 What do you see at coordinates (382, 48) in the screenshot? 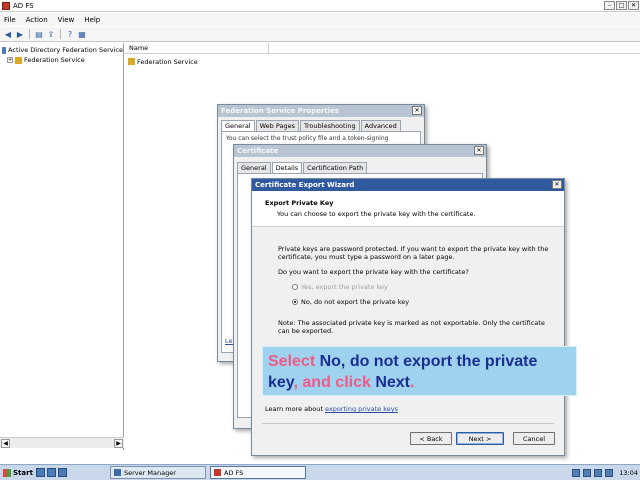
I see `list-header: Name` at bounding box center [382, 48].